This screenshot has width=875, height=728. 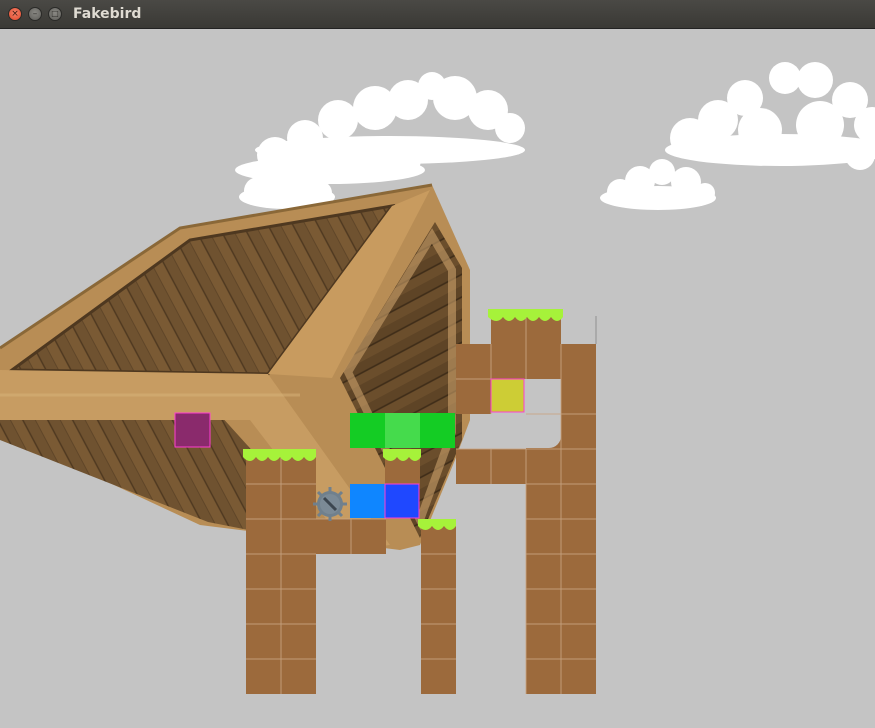 I want to click on cloud-large-center, so click(x=380, y=128).